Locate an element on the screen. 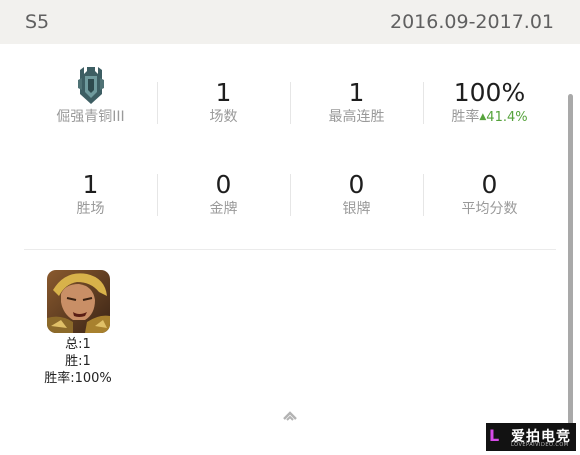 This screenshot has width=580, height=455. silver-medals-cell: 0 银牌 is located at coordinates (356, 196).